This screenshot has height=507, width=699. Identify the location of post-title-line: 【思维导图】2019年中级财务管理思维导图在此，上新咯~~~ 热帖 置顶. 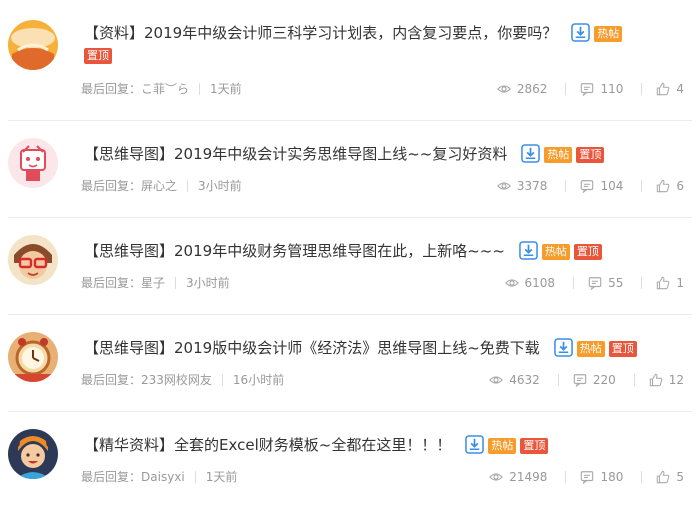
(384, 251).